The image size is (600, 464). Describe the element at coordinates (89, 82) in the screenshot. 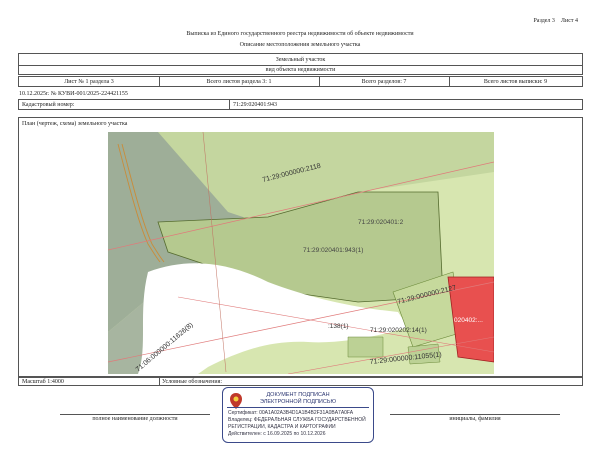

I see `sheet-section: Лист № 1 раздела 3` at that location.